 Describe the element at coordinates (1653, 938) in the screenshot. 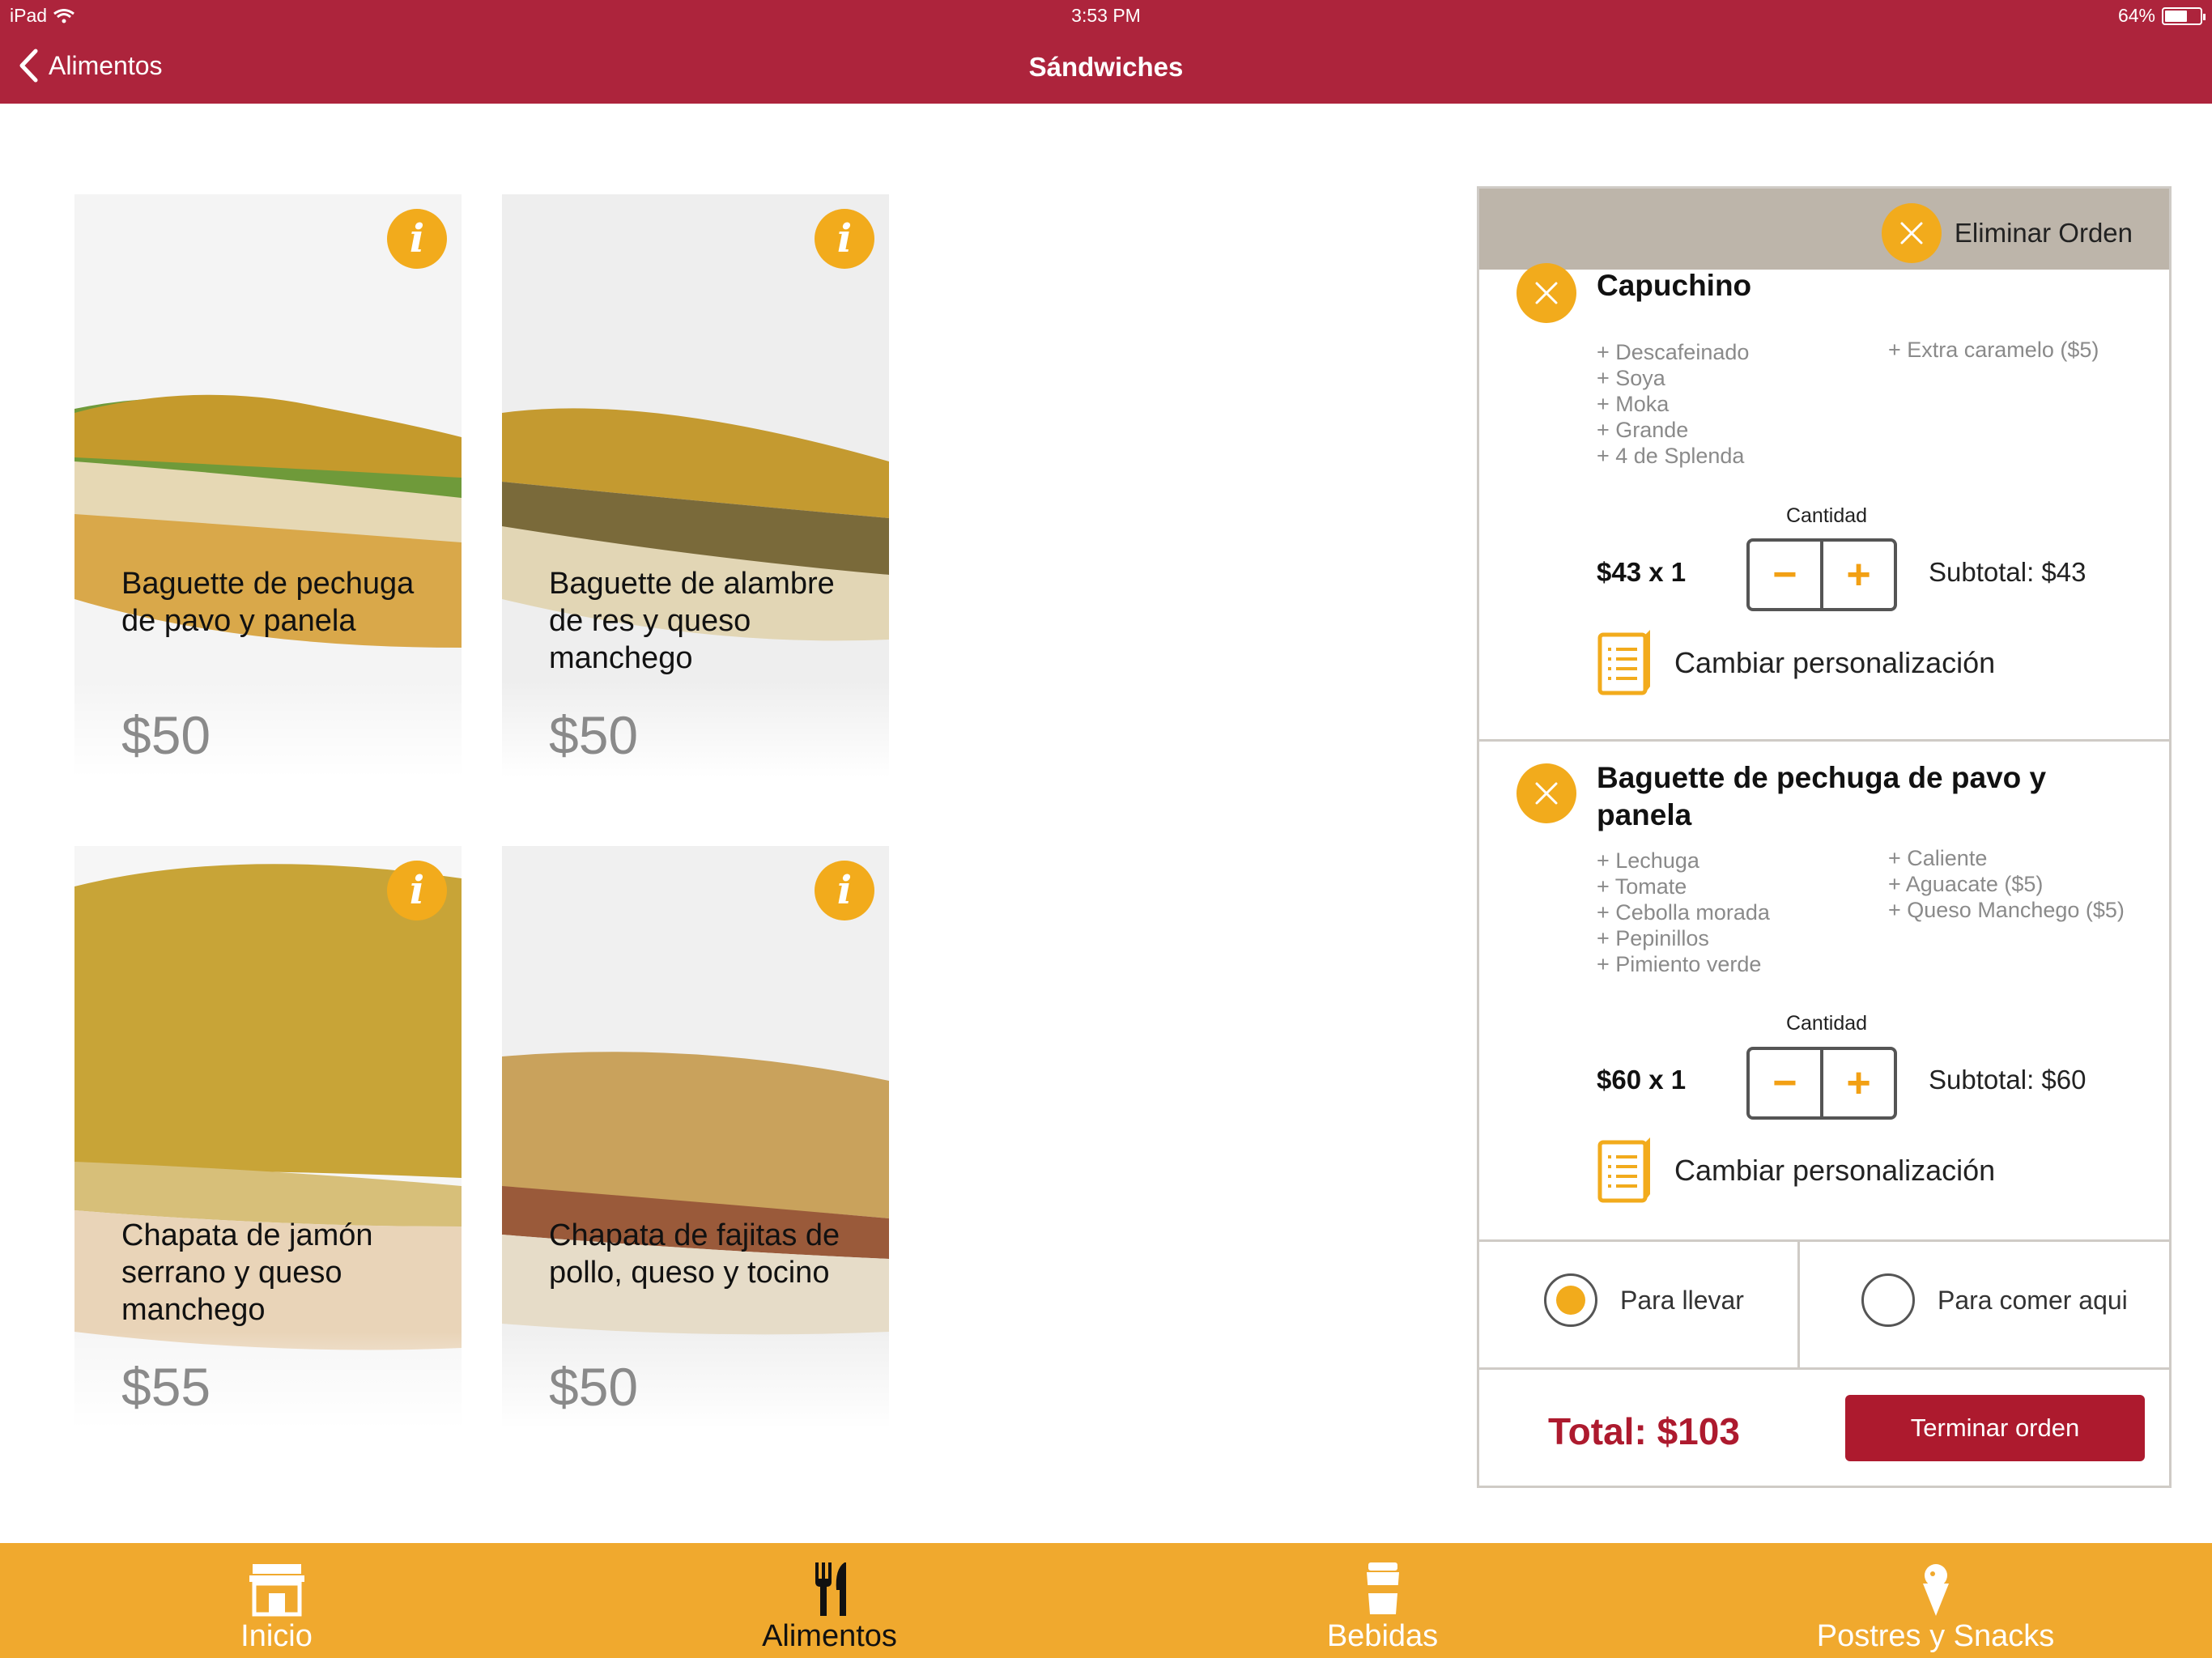

I see `modifier: + Pepinillos` at that location.